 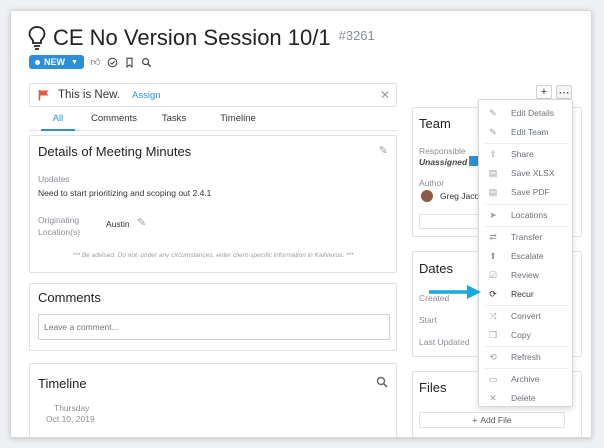 I want to click on avatar, so click(x=427, y=196).